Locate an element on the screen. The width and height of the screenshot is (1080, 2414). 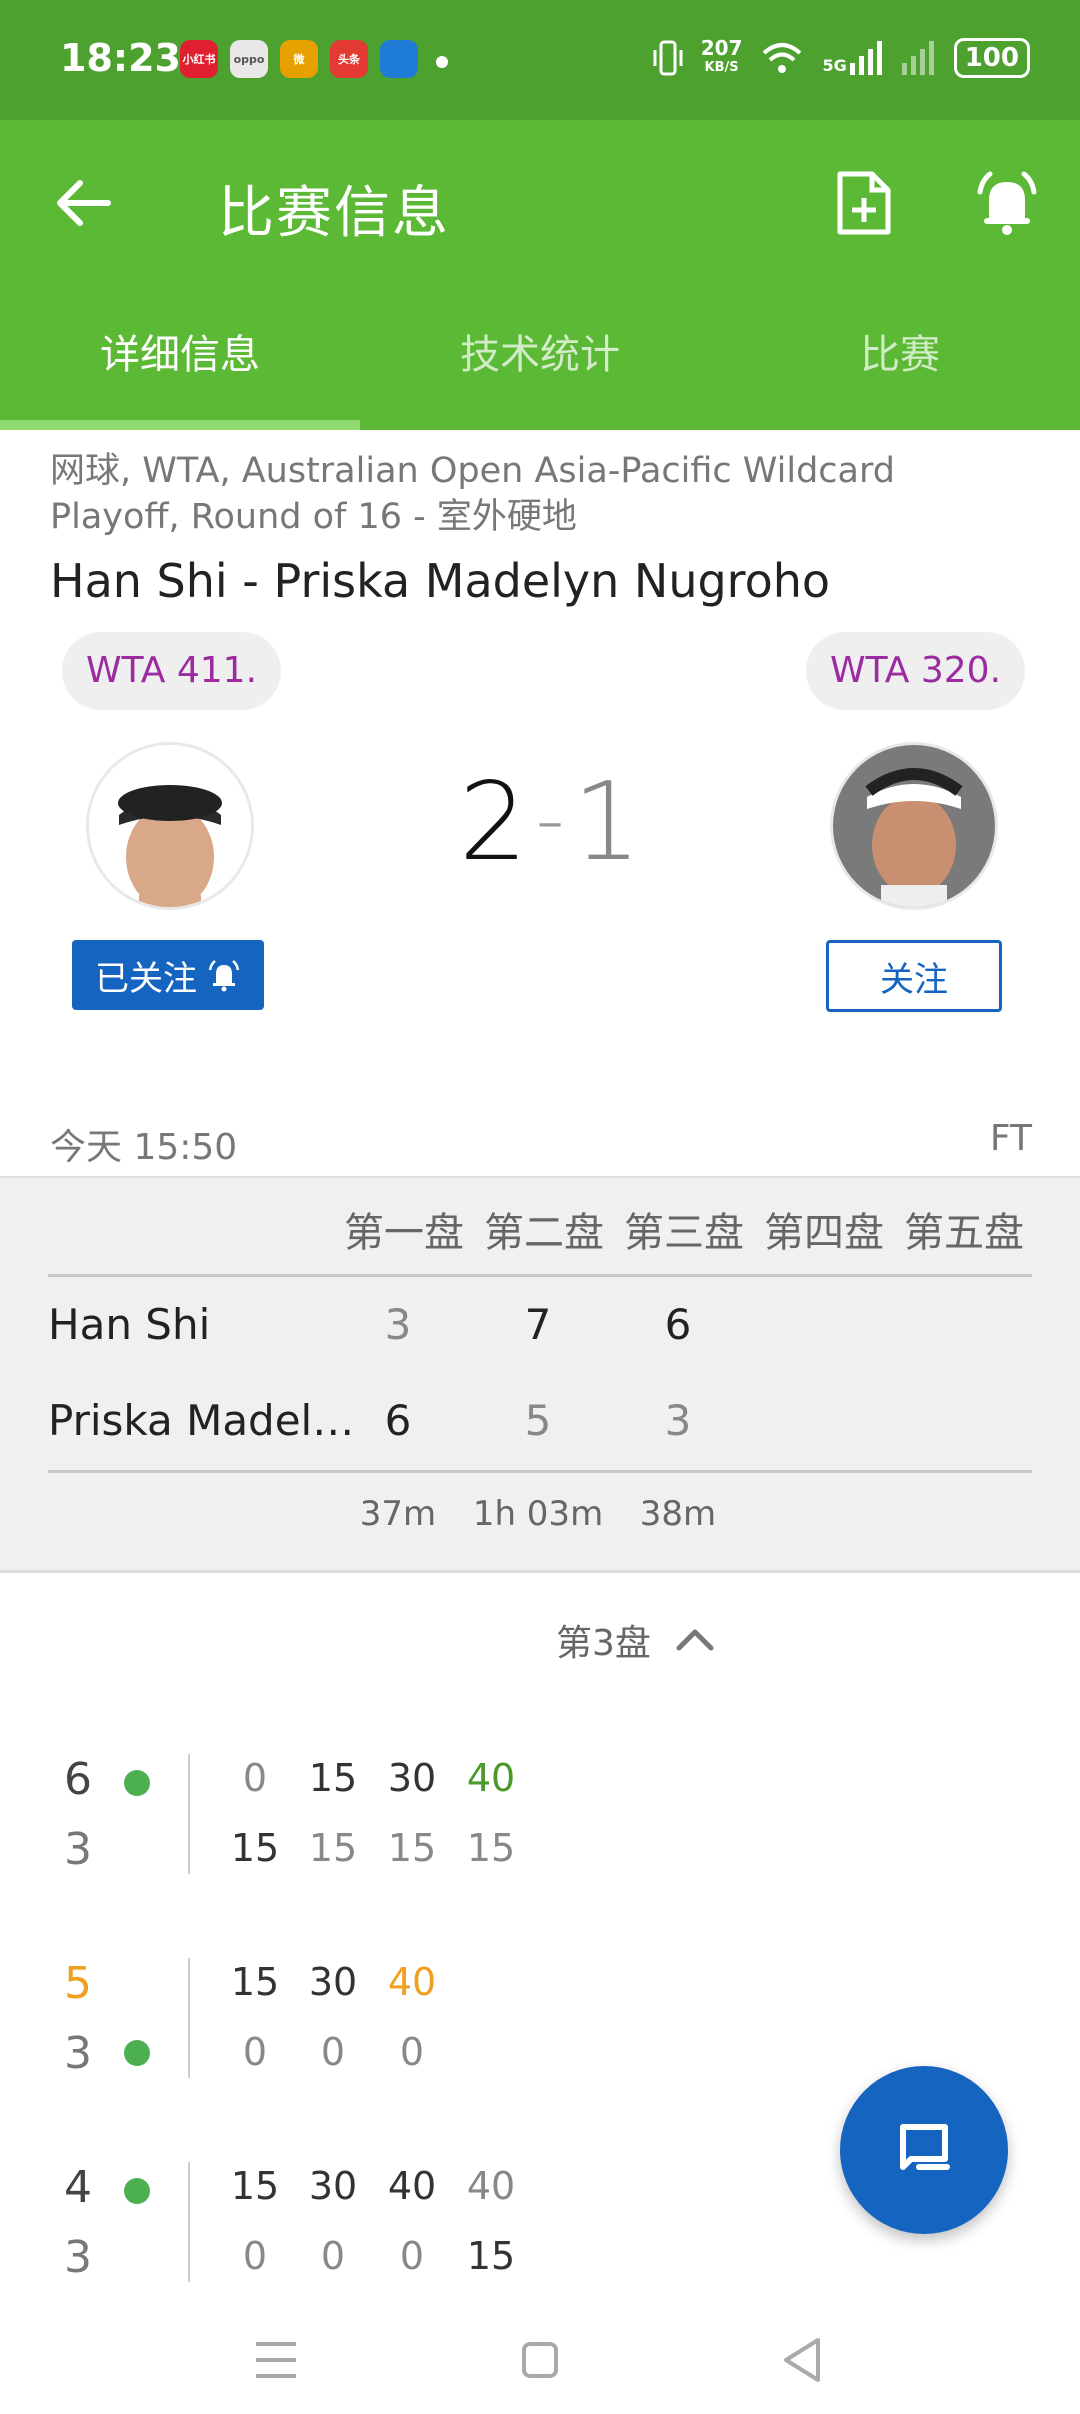
menu-icon is located at coordinates (276, 2360).